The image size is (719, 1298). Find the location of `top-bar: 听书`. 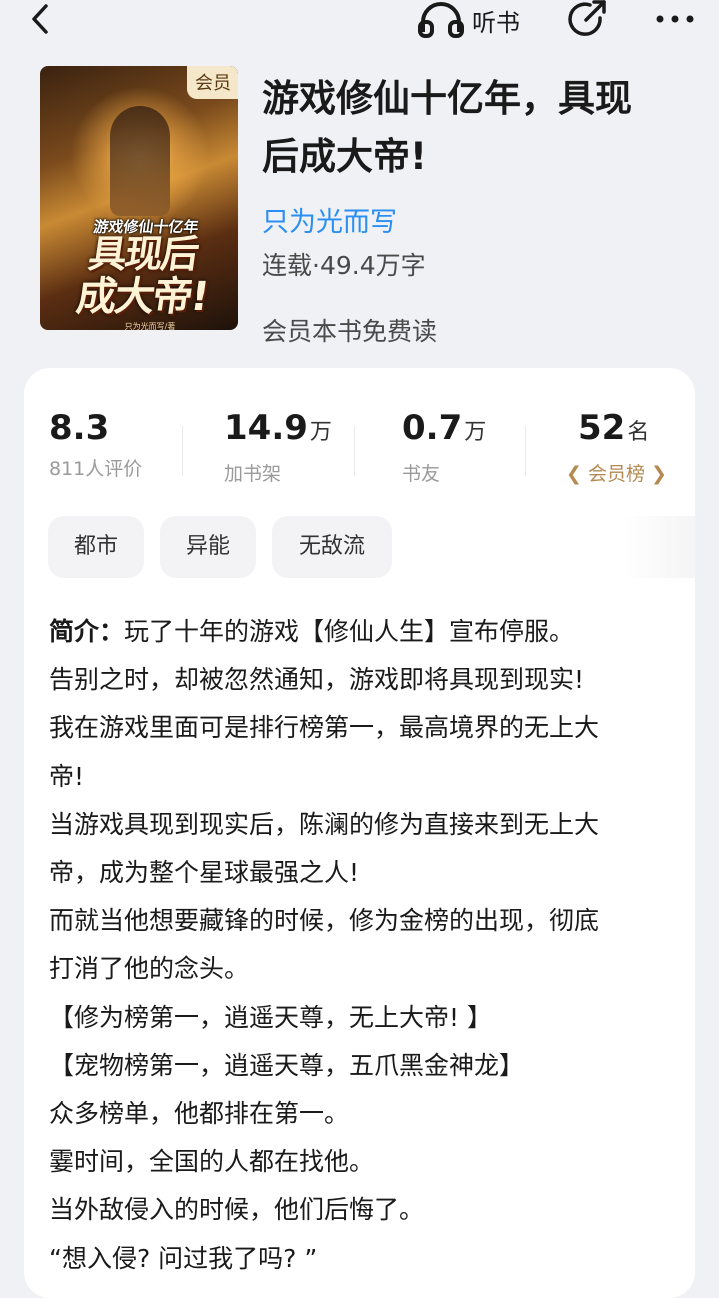

top-bar: 听书 is located at coordinates (359, 22).